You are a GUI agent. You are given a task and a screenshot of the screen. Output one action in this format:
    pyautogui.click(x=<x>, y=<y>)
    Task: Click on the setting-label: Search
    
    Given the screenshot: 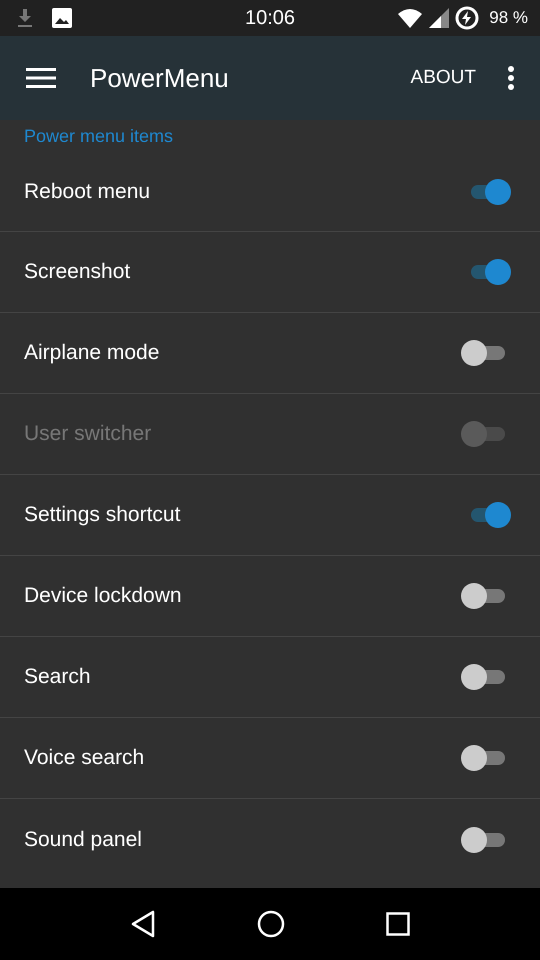 What is the action you would take?
    pyautogui.click(x=57, y=677)
    